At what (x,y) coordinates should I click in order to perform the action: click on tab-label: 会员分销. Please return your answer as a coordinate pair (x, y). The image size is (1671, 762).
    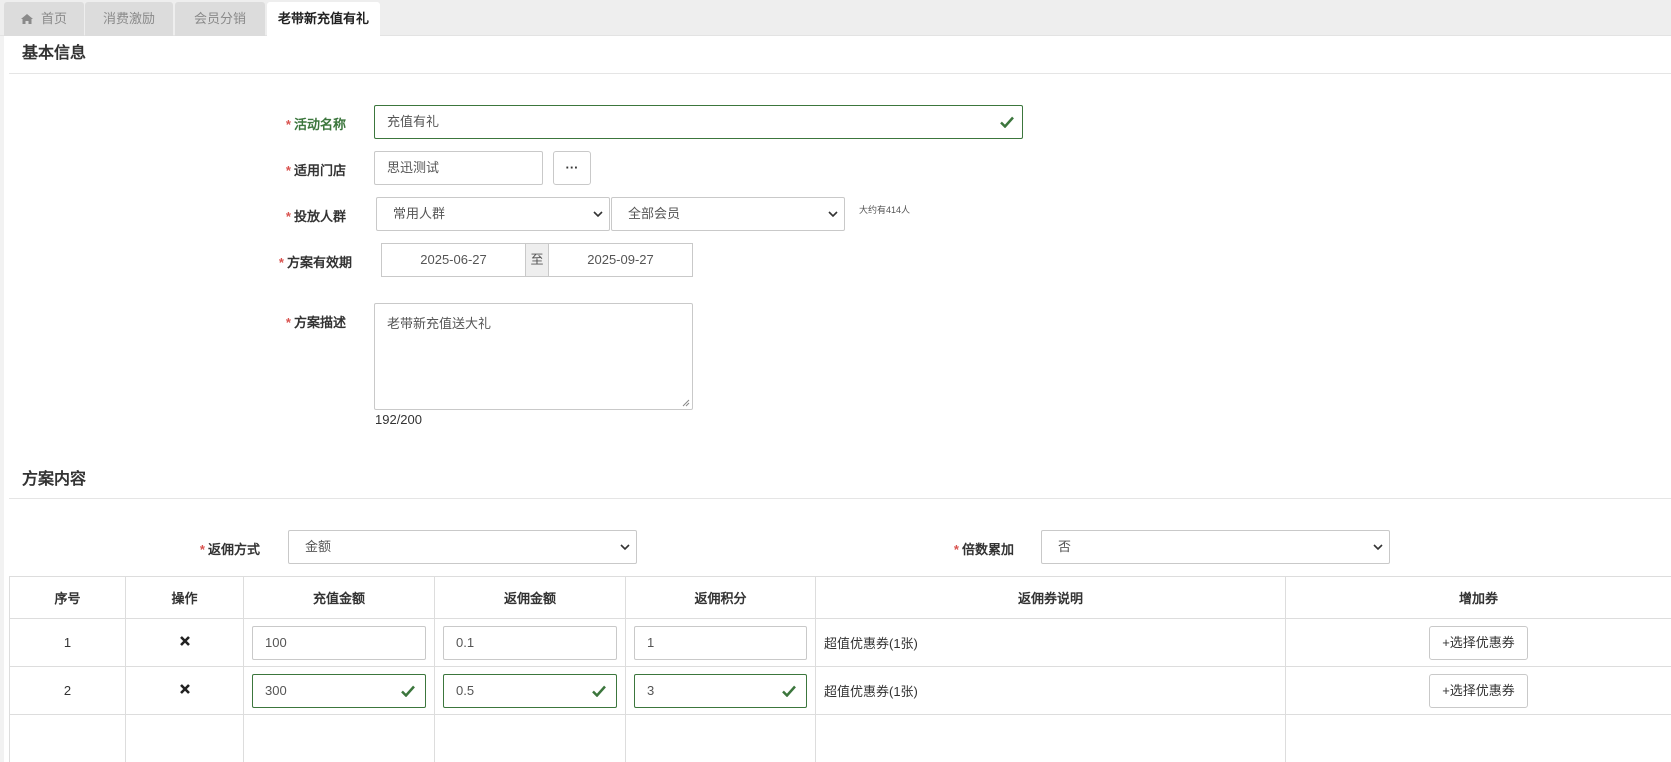
    Looking at the image, I should click on (219, 18).